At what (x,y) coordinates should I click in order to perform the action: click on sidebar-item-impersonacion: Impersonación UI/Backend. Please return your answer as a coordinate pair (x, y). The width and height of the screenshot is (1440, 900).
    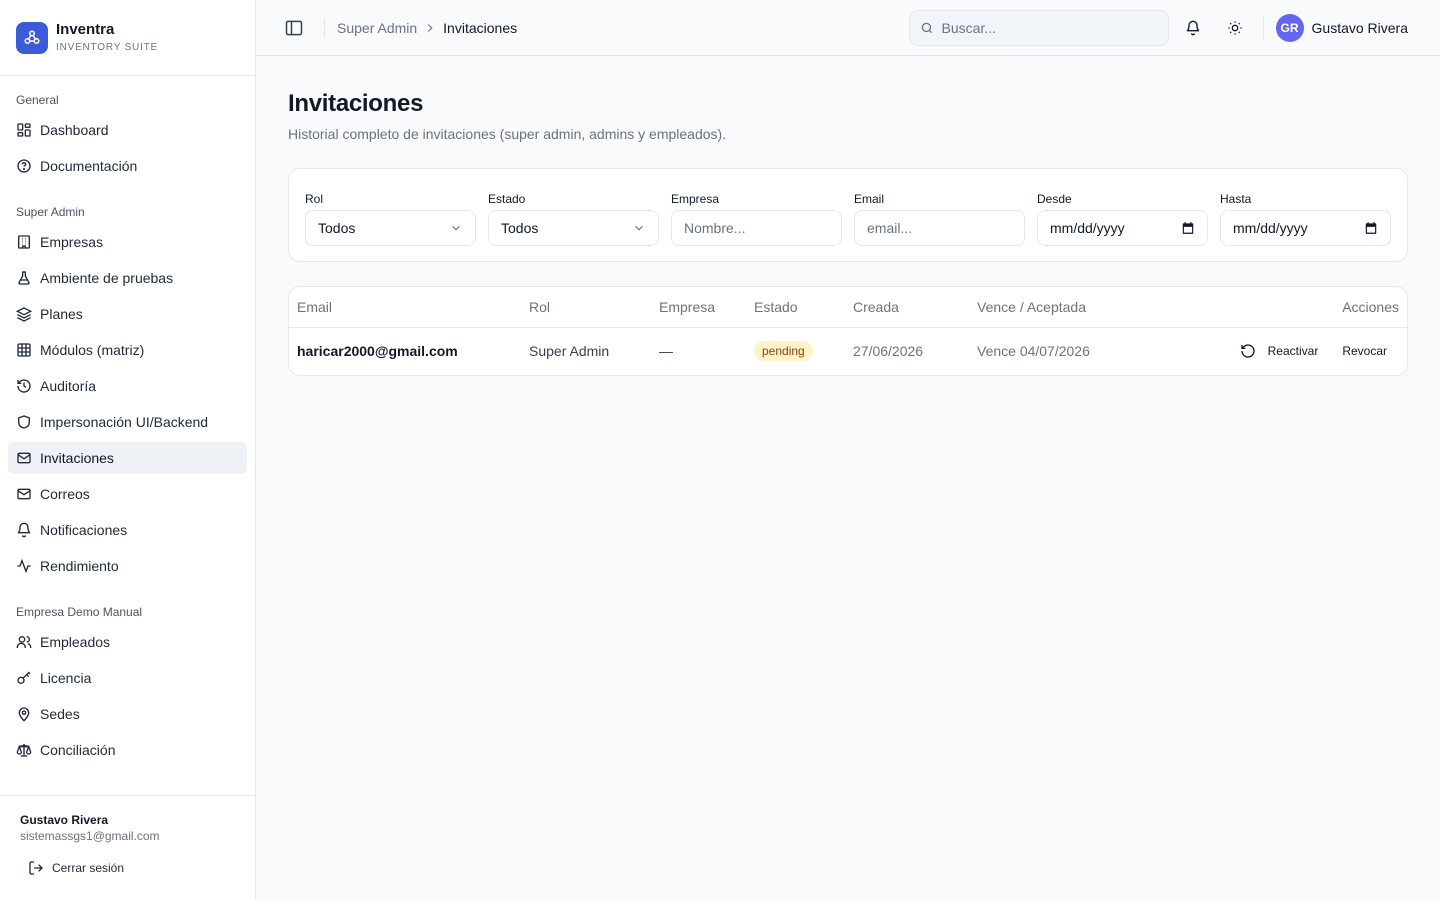
    Looking at the image, I should click on (127, 422).